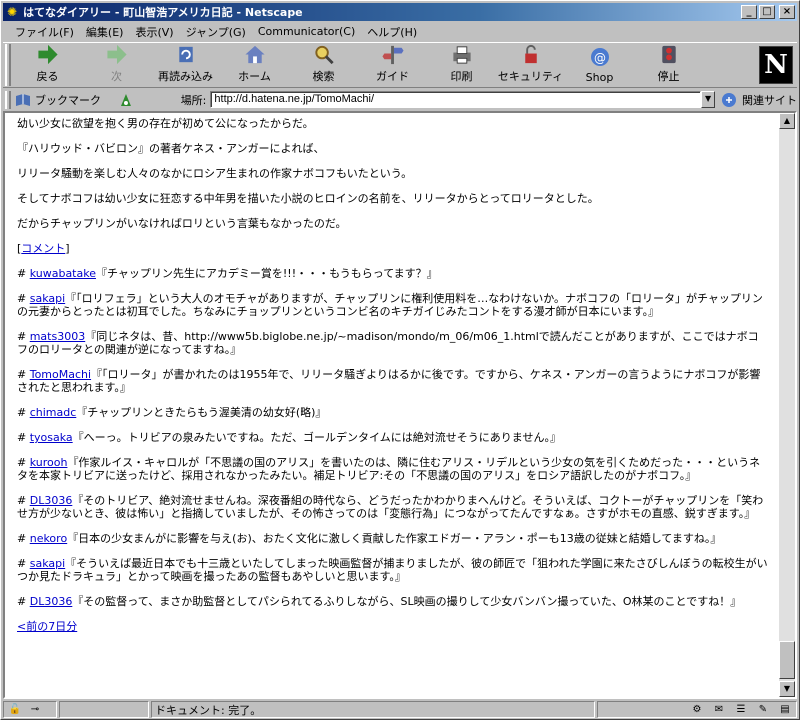 The width and height of the screenshot is (800, 720). Describe the element at coordinates (392, 32) in the screenshot. I see `menu-help: ヘルプ(H)` at that location.